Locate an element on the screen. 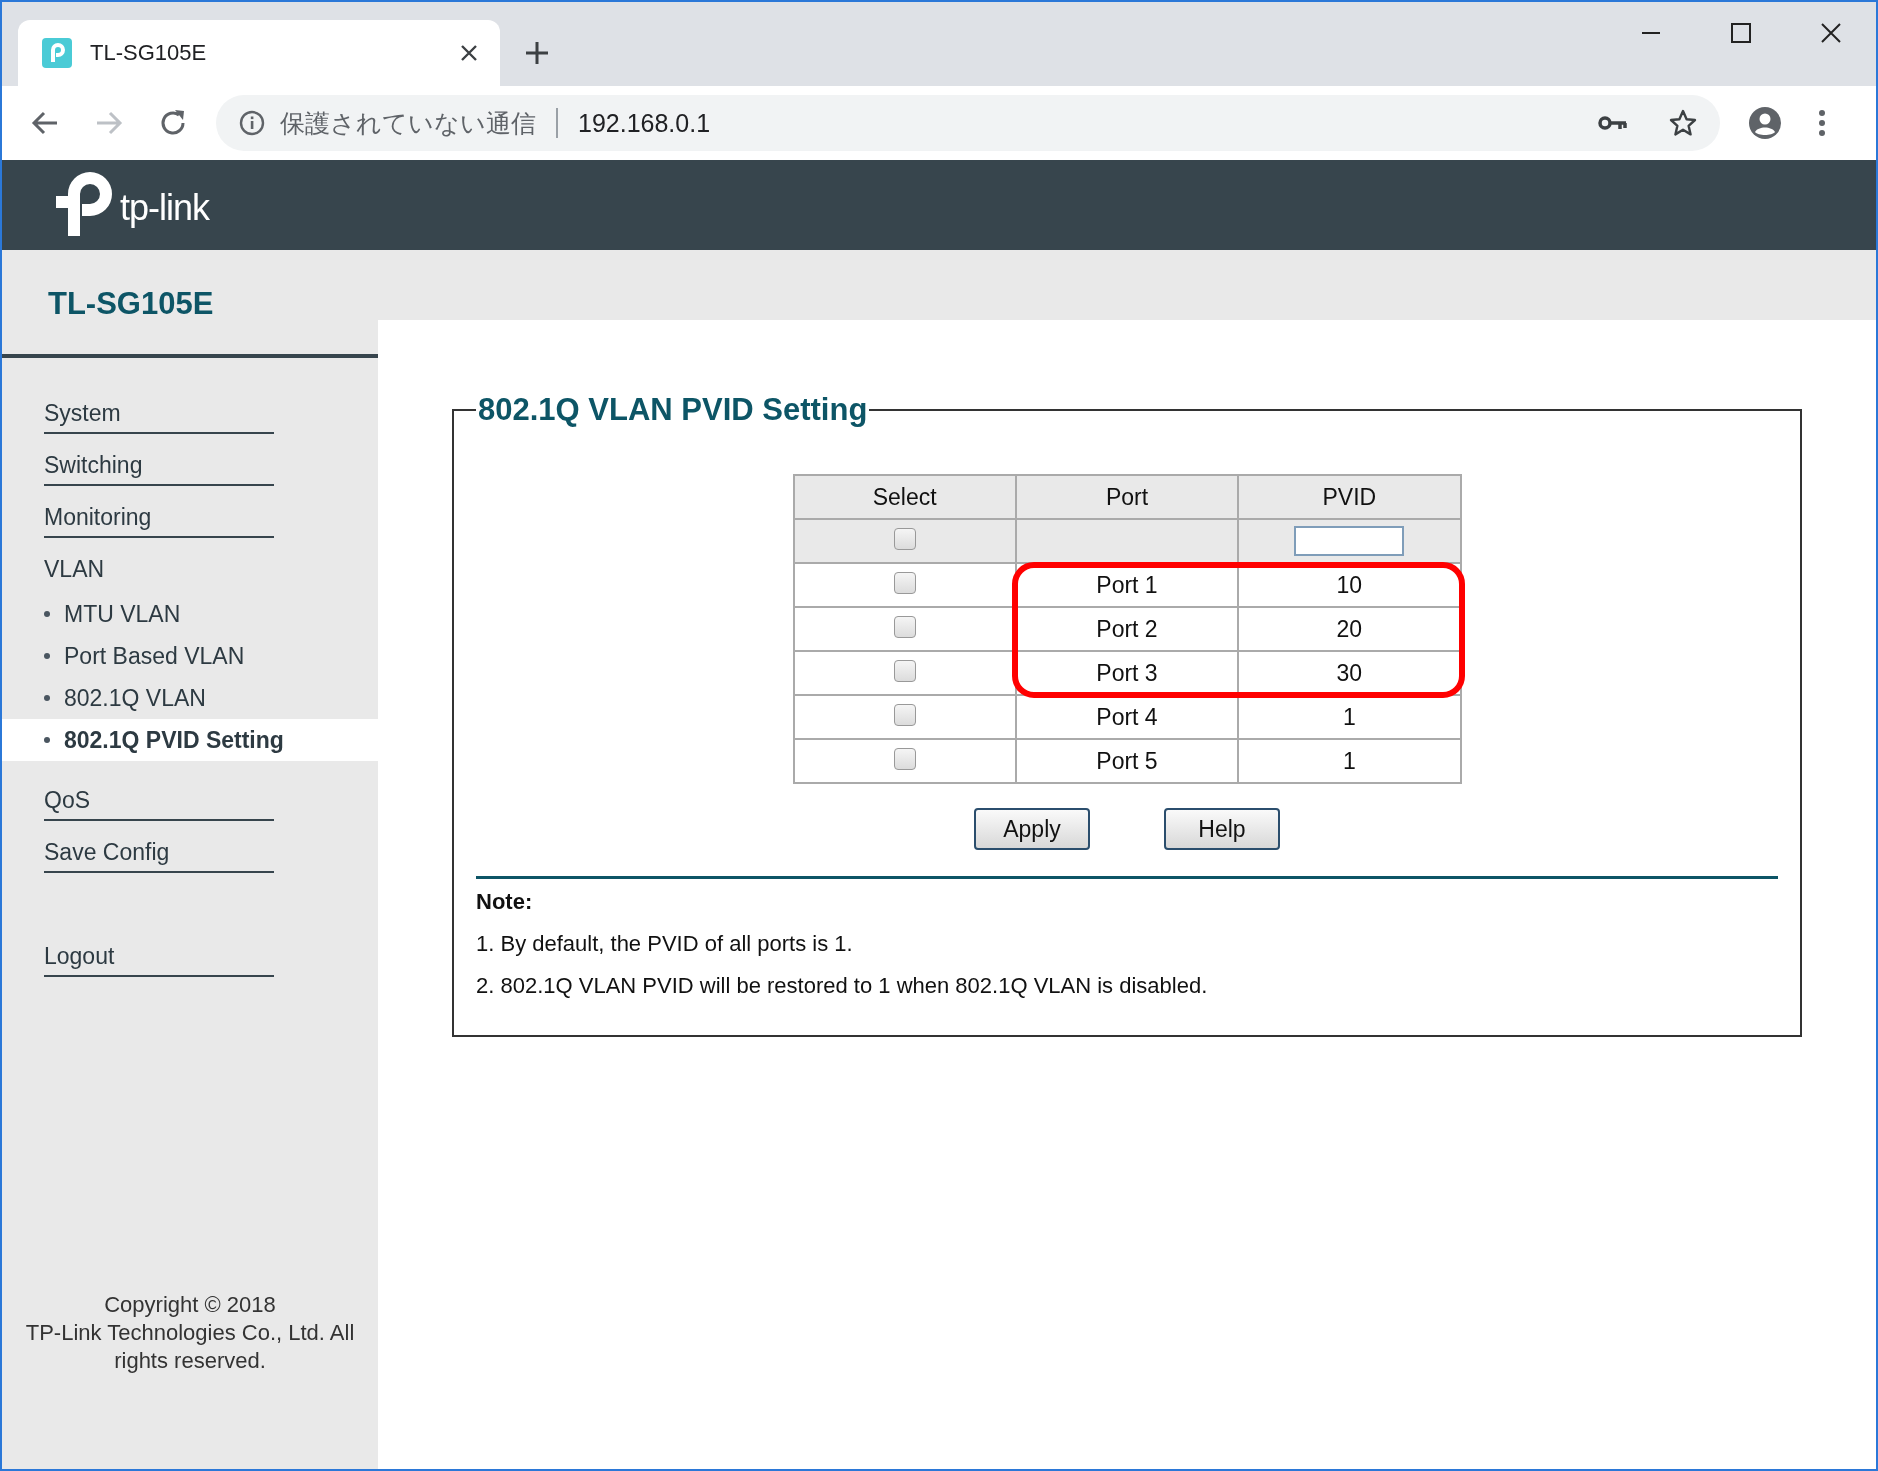 The image size is (1878, 1471). column-header: PVID is located at coordinates (1349, 497).